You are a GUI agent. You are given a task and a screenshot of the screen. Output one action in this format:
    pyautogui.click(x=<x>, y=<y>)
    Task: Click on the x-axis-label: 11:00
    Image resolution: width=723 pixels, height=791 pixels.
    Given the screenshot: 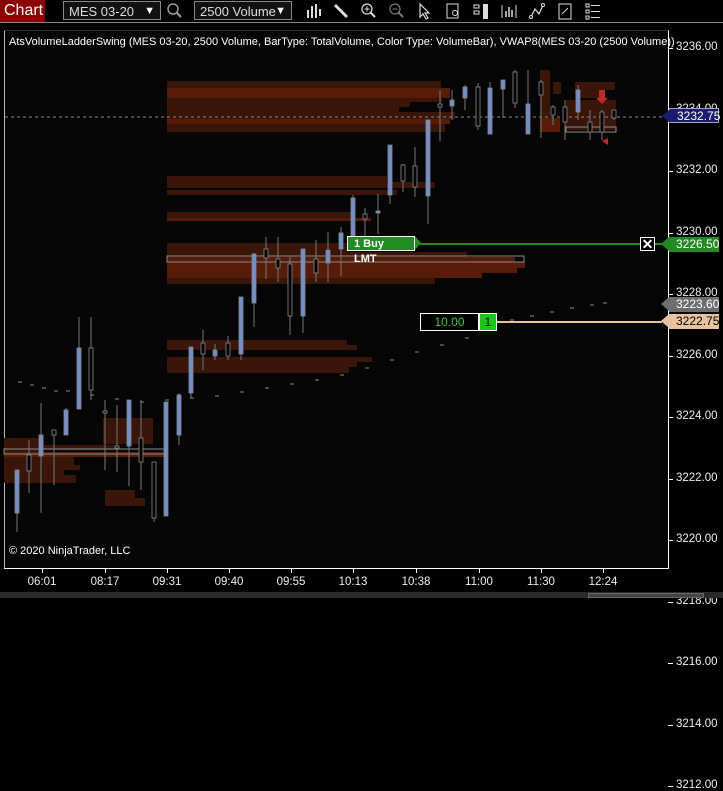 What is the action you would take?
    pyautogui.click(x=479, y=582)
    